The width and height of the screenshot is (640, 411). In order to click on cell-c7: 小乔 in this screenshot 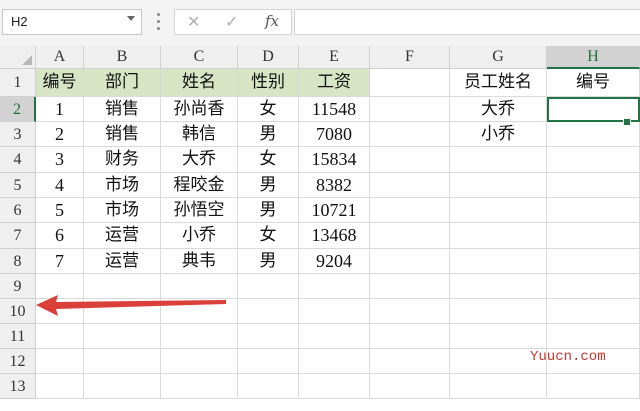, I will do `click(199, 236)`.